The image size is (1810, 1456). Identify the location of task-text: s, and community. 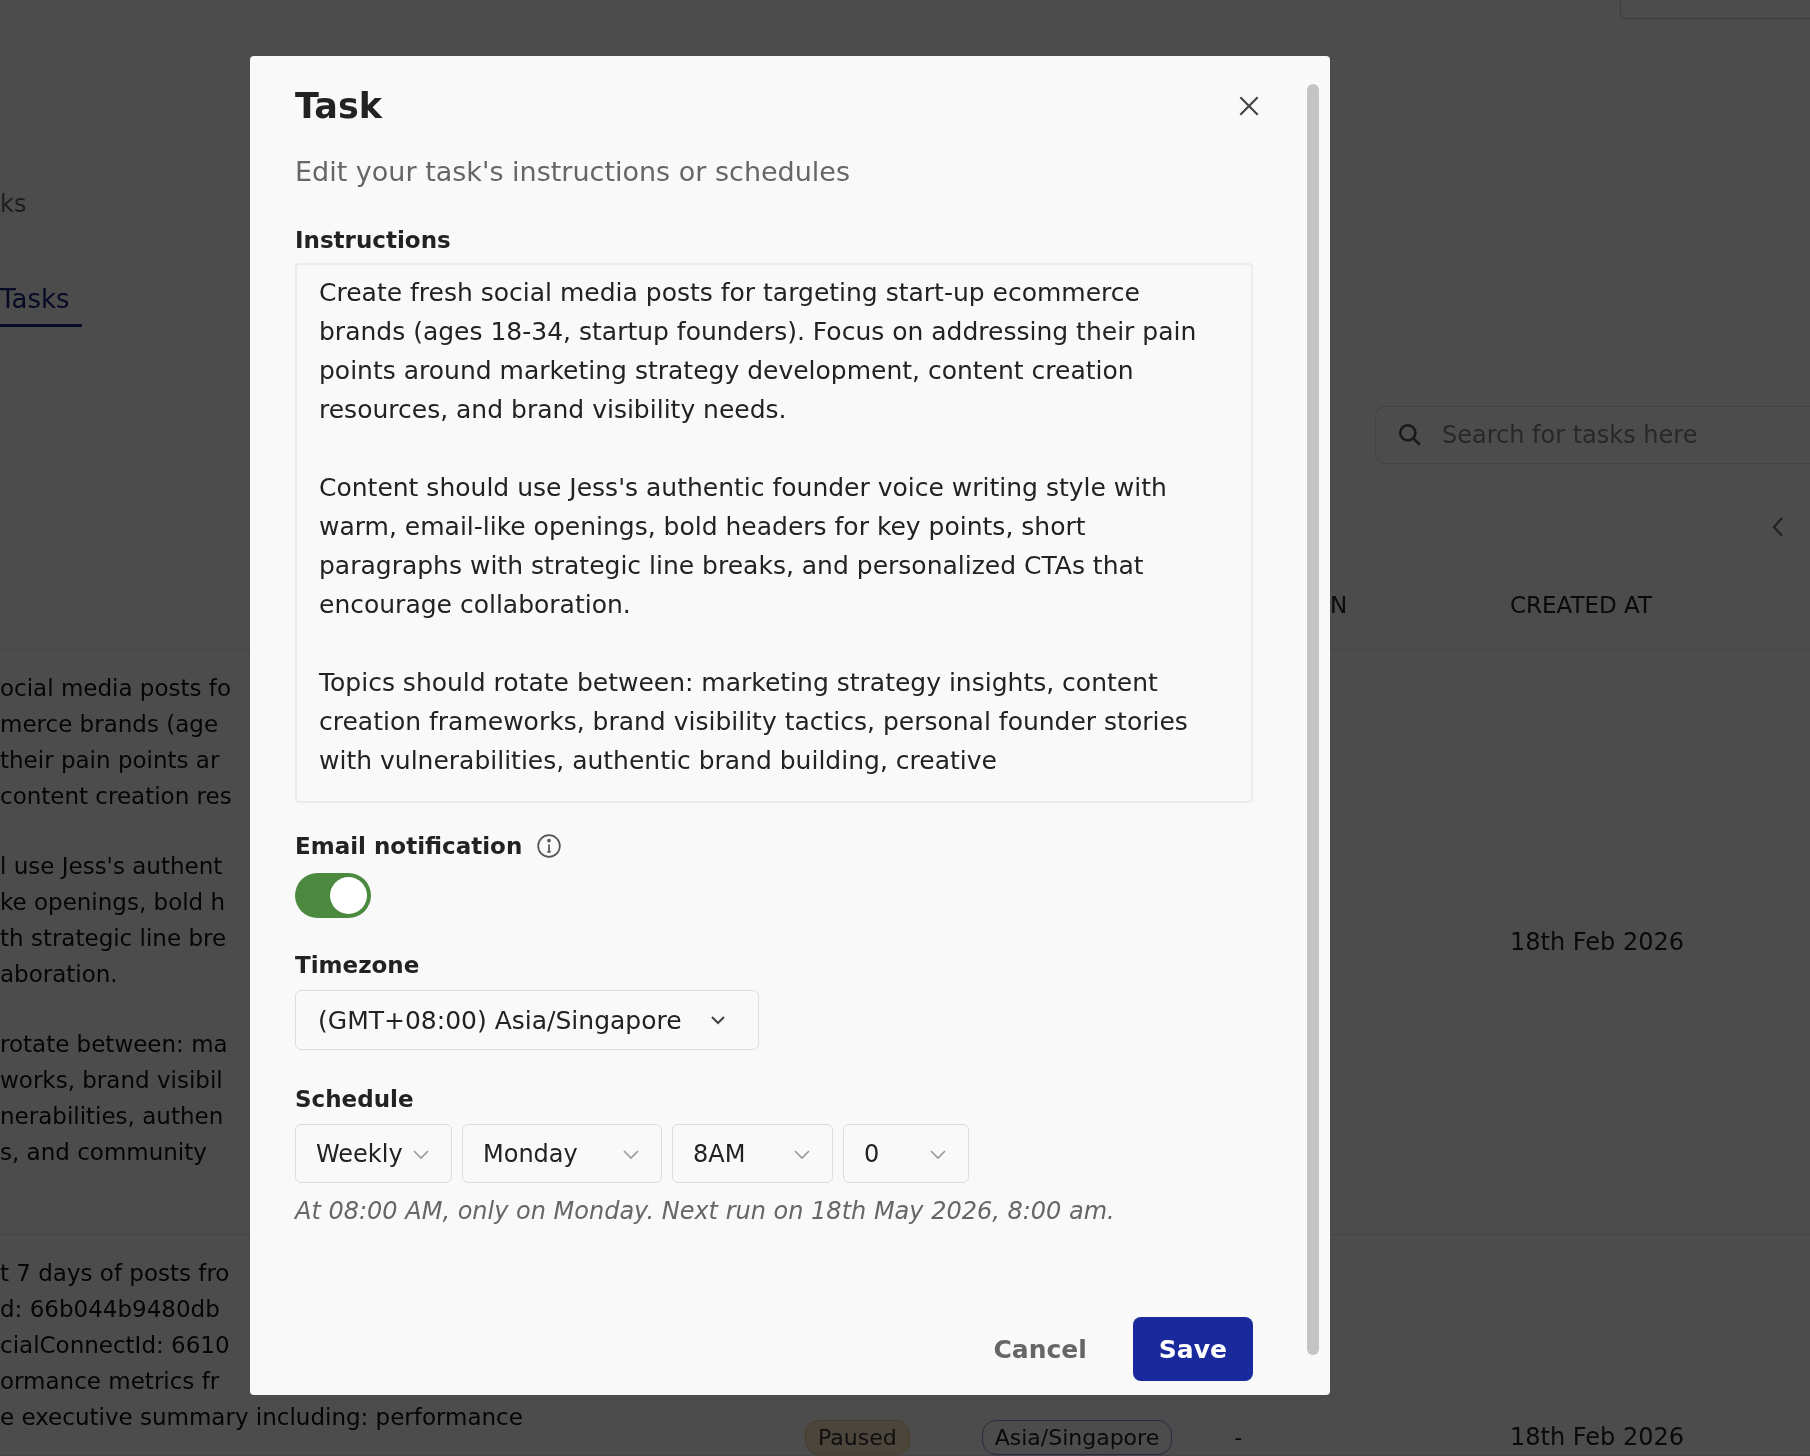
(103, 1152).